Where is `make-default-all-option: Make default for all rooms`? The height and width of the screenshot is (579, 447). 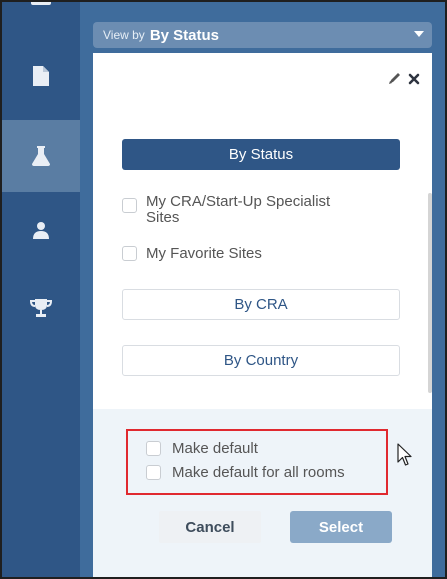 make-default-all-option: Make default for all rooms is located at coordinates (245, 472).